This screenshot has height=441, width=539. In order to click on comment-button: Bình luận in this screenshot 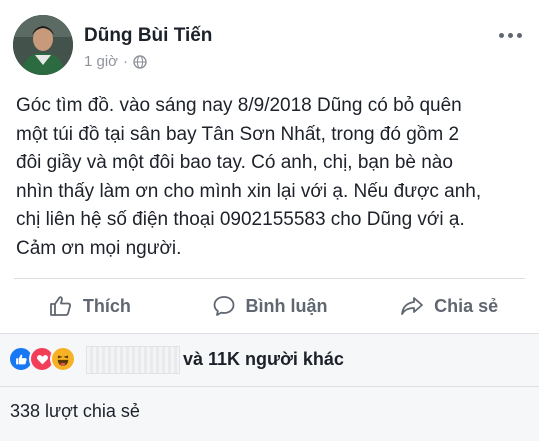, I will do `click(270, 306)`.